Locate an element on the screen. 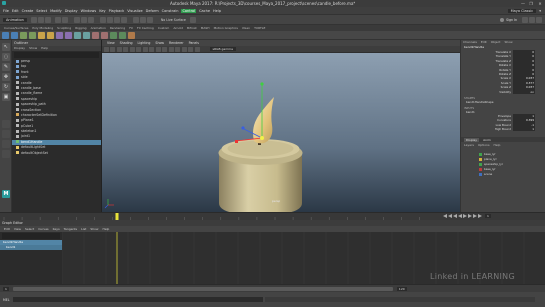 This screenshot has height=307, width=545. graph-menu-select: Select is located at coordinates (29, 229).